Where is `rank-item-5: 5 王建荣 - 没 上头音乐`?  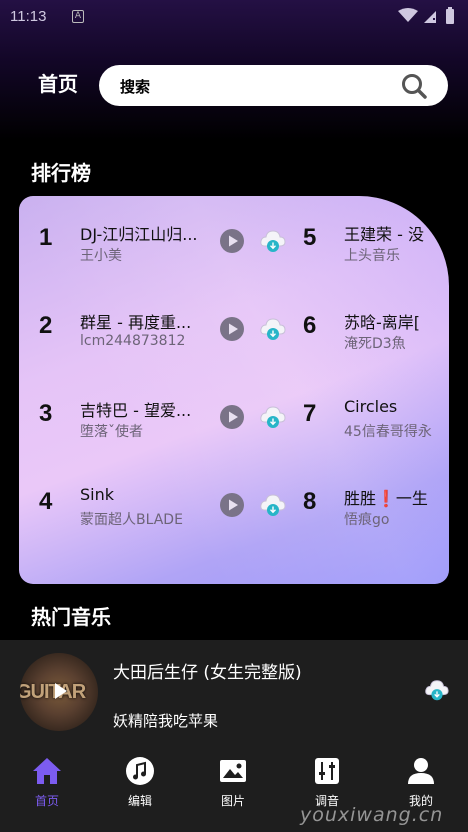
rank-item-5: 5 王建荣 - 没 上头音乐 is located at coordinates (376, 246).